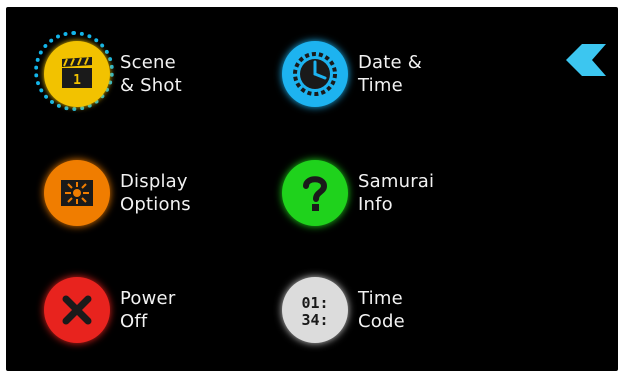 The image size is (626, 378). I want to click on clapper-number: 1, so click(77, 80).